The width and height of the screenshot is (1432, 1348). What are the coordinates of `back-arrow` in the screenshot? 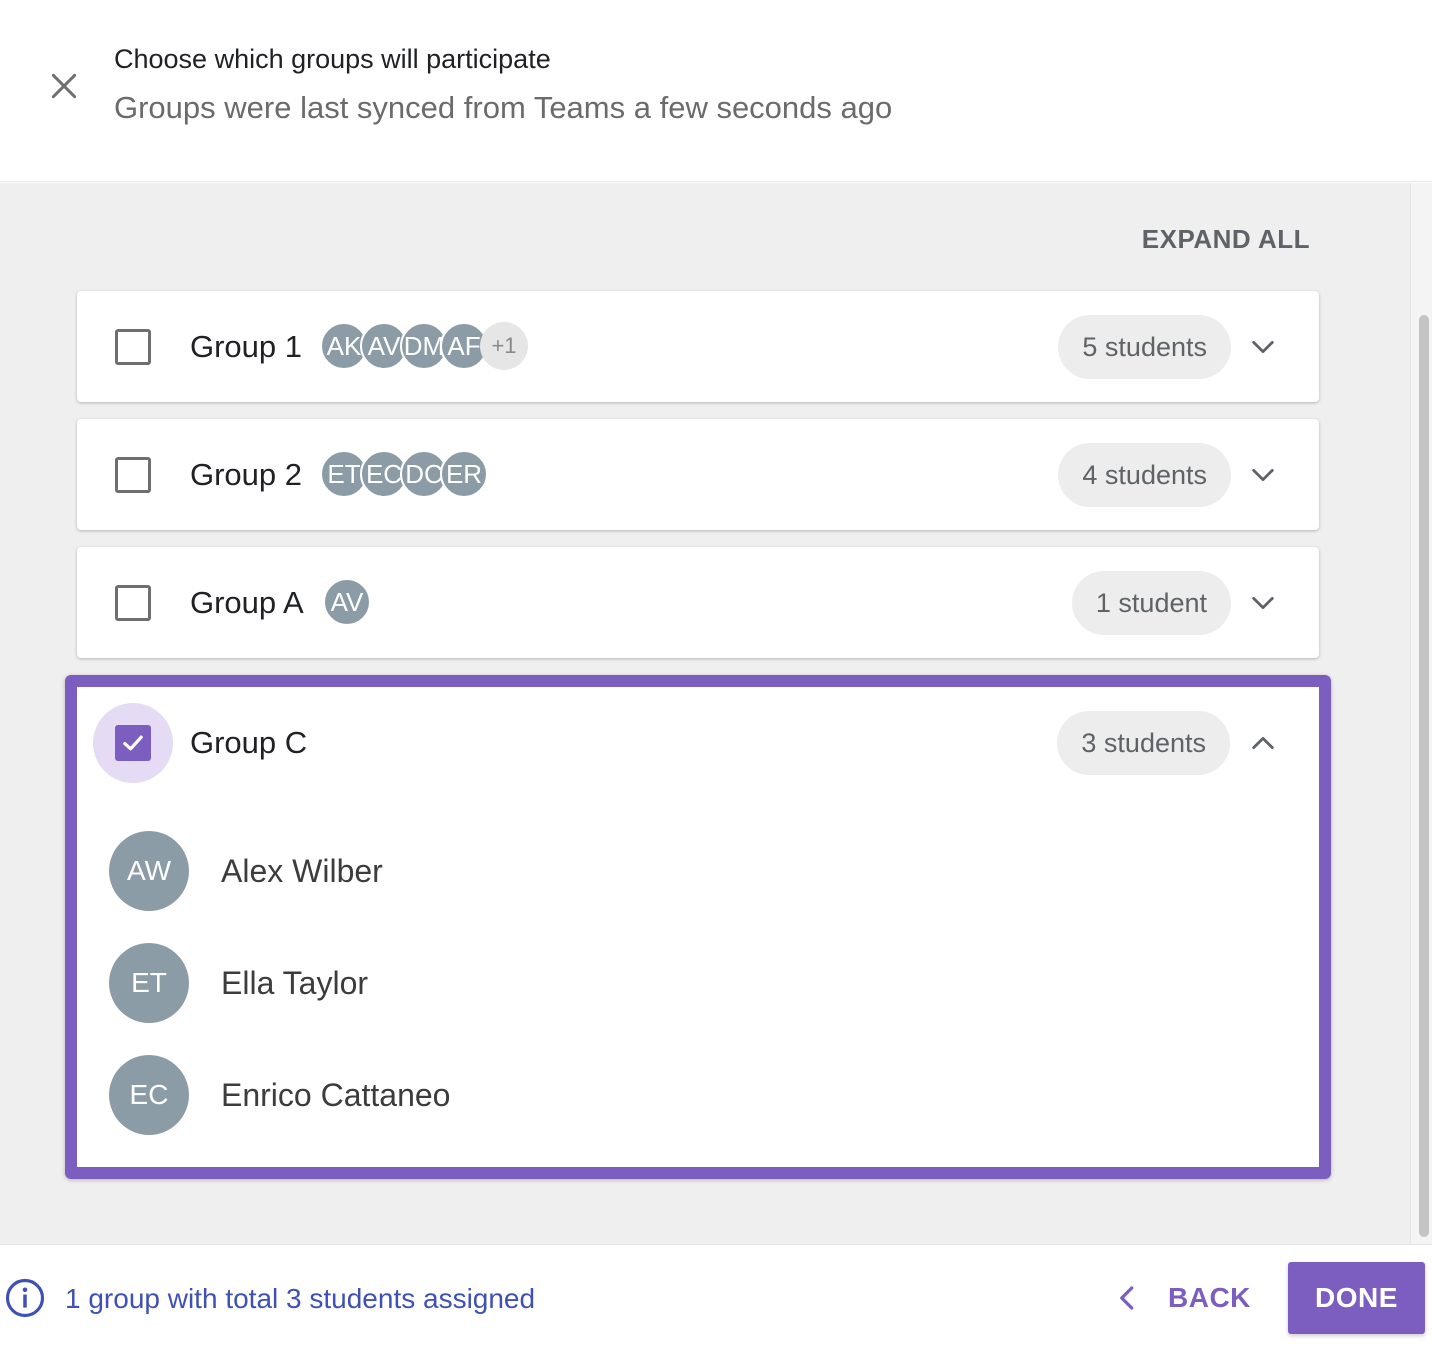 It's located at (1128, 1298).